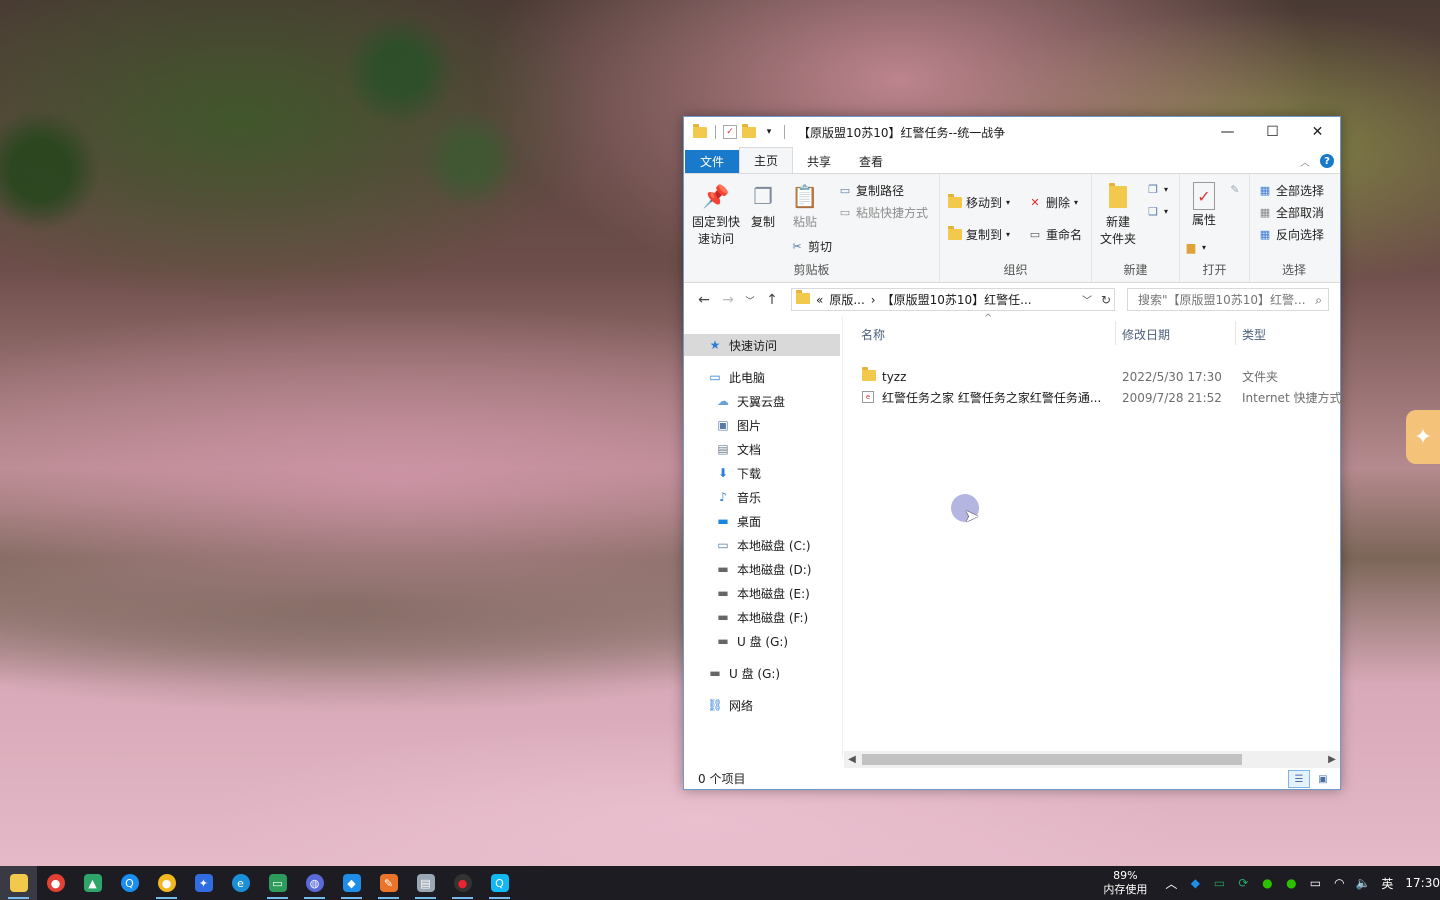  I want to click on copy-path-button: ▭ 复制路径, so click(871, 190).